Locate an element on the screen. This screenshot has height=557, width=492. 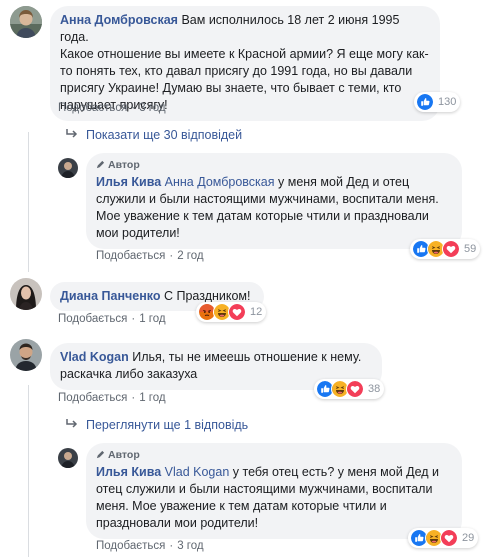
comment-text-line: праздновали мои родители! is located at coordinates (177, 523).